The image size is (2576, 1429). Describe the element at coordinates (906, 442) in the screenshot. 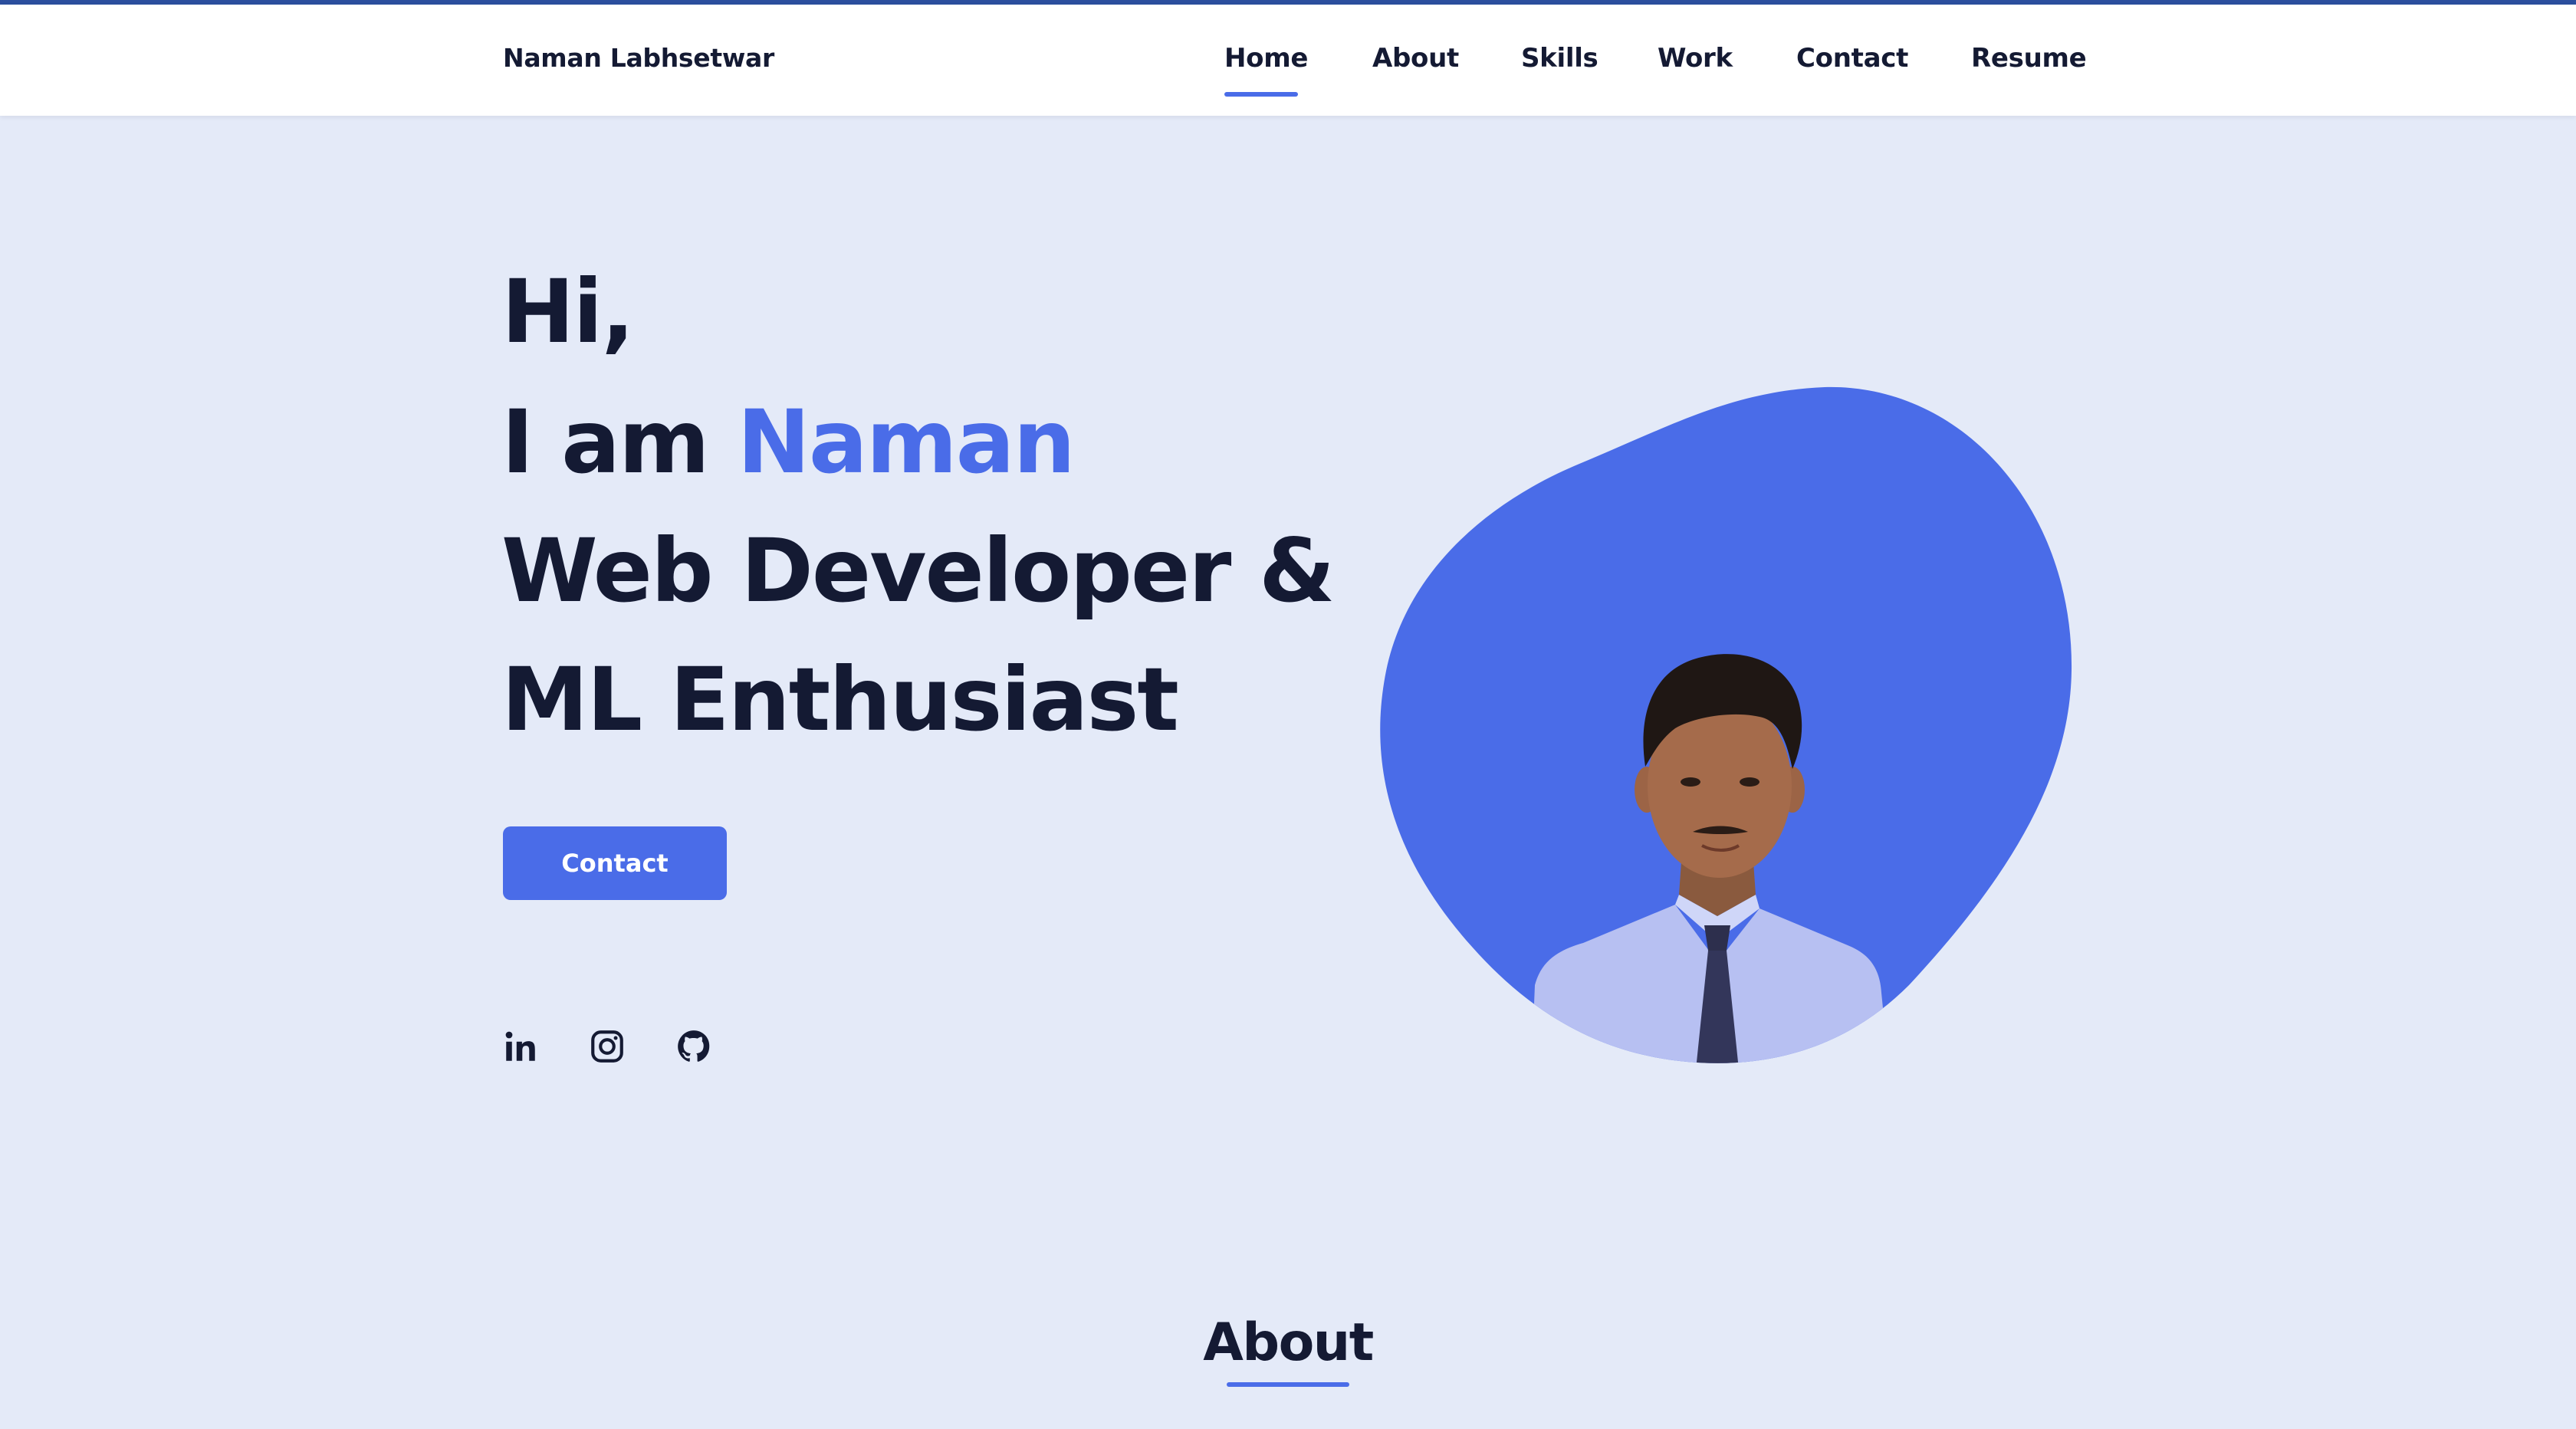

I see `hero-name: Naman` at that location.